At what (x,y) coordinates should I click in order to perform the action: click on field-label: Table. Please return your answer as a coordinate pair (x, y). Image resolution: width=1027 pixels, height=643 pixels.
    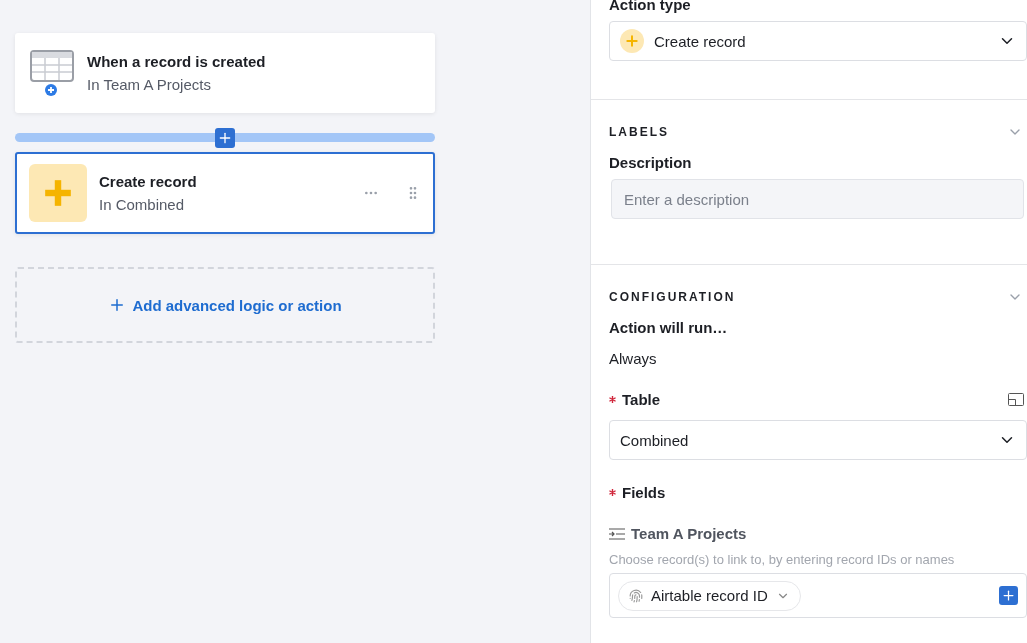
    Looking at the image, I should click on (641, 399).